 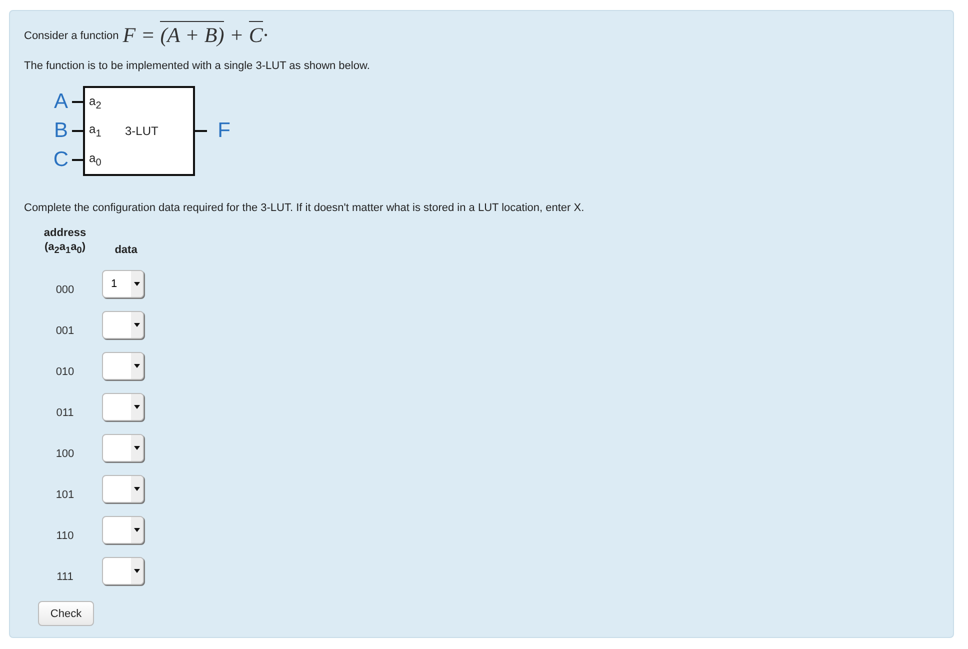 I want to click on port-label: a$_{2}$, so click(x=95, y=103).